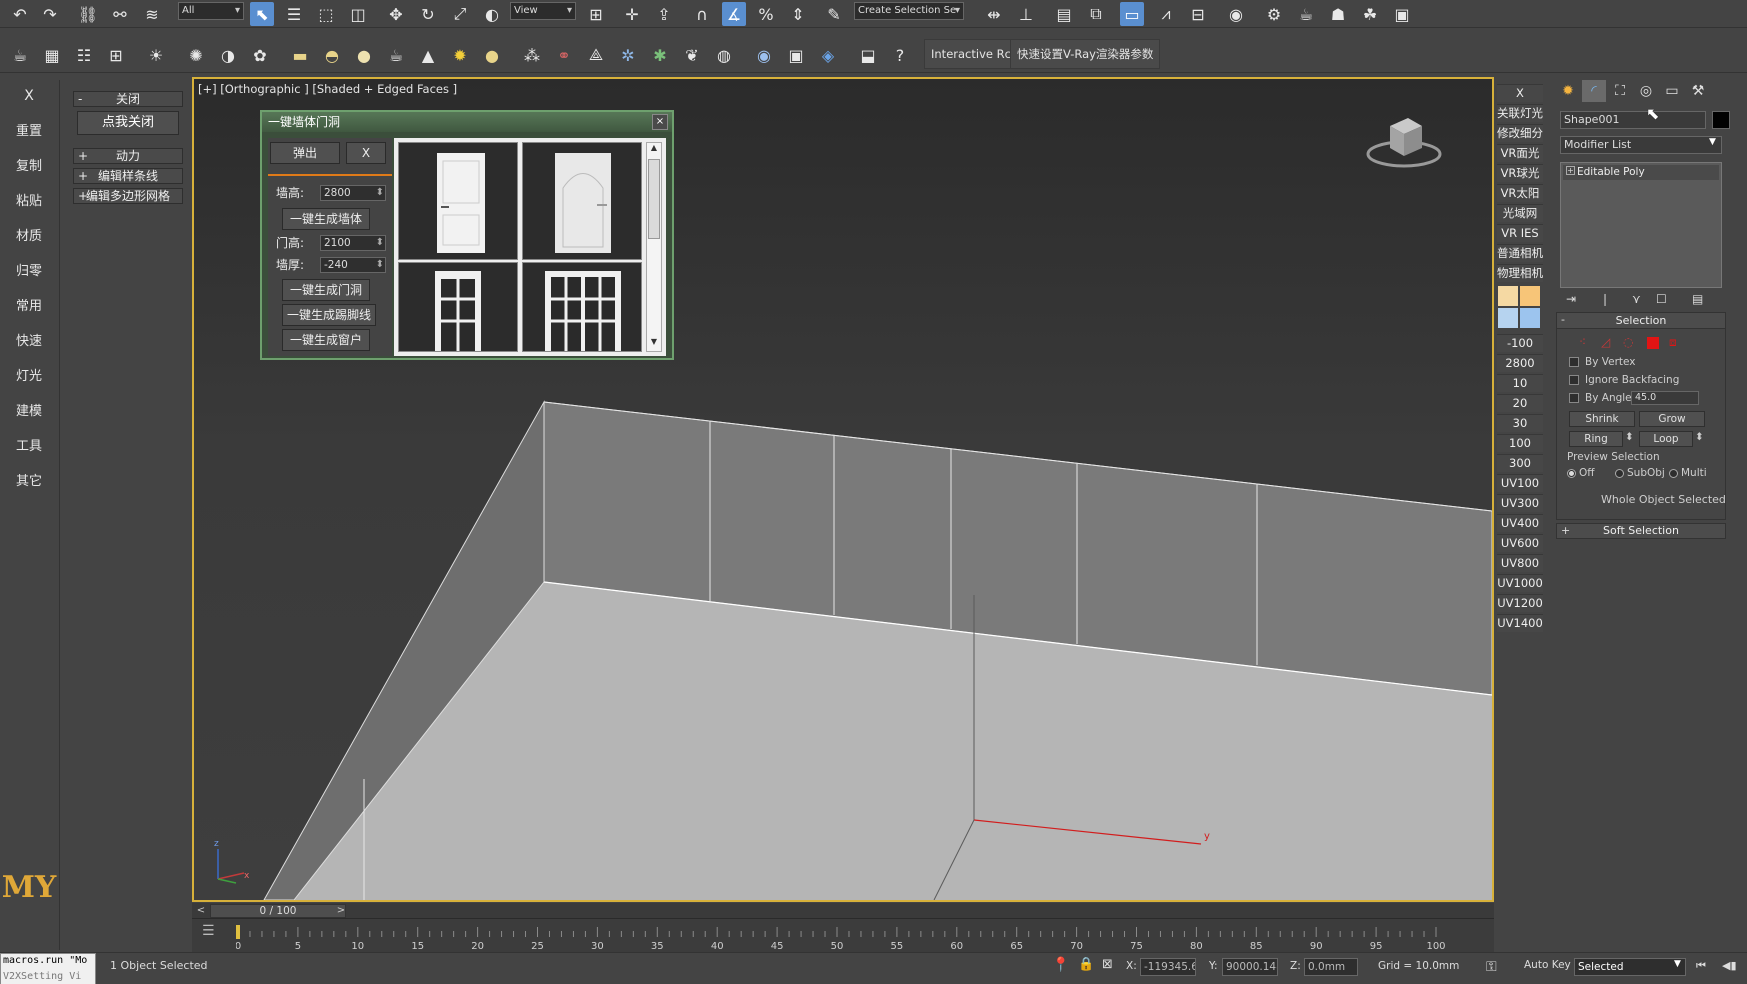 Image resolution: width=1747 pixels, height=984 pixels. What do you see at coordinates (29, 96) in the screenshot?
I see `left-menu-close-button: X` at bounding box center [29, 96].